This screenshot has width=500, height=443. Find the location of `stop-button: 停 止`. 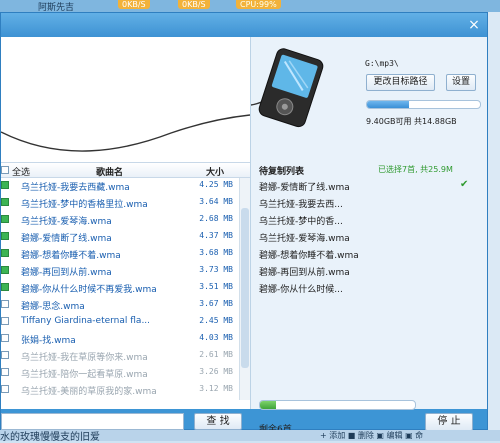

stop-button: 停 止 is located at coordinates (449, 422).